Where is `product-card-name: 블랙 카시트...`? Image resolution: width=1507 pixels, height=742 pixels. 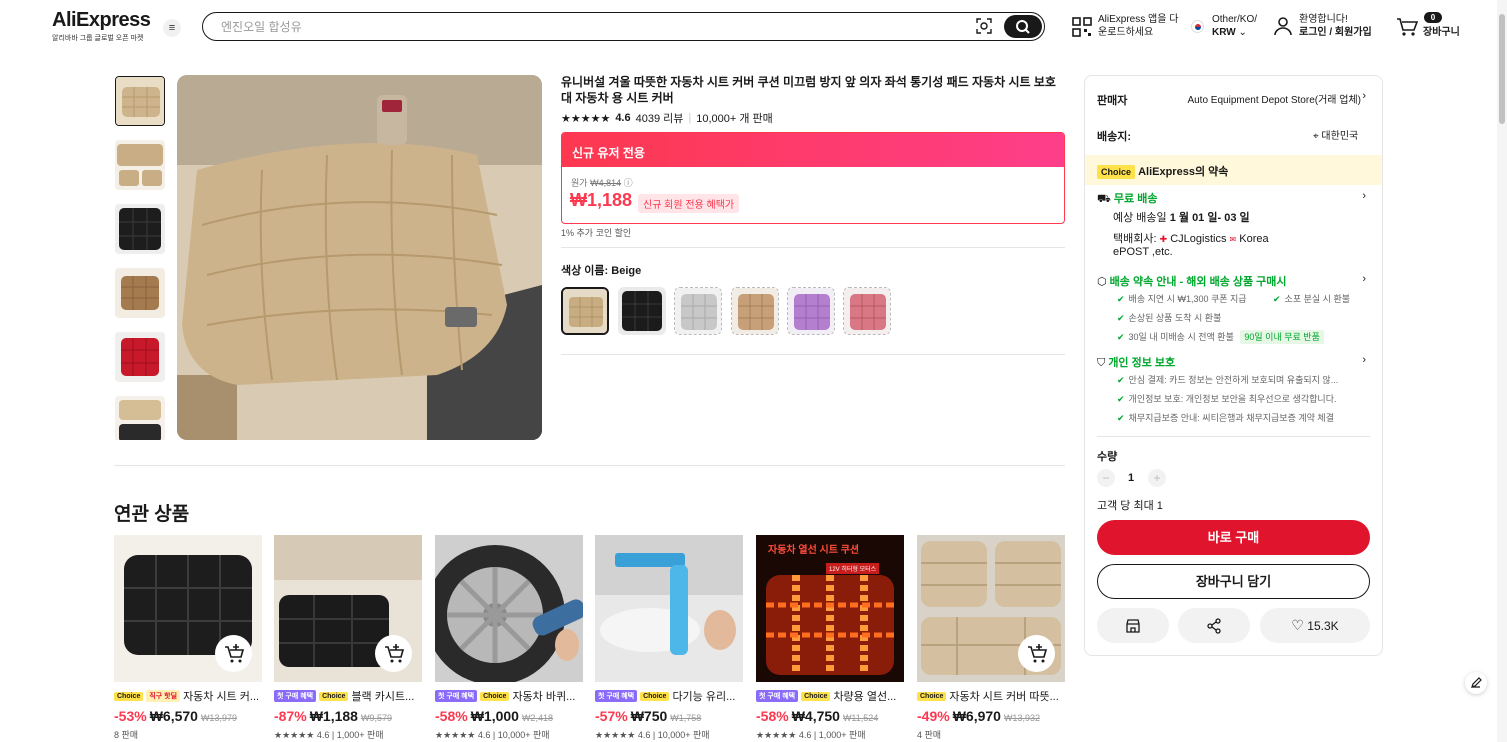 product-card-name: 블랙 카시트... is located at coordinates (383, 697).